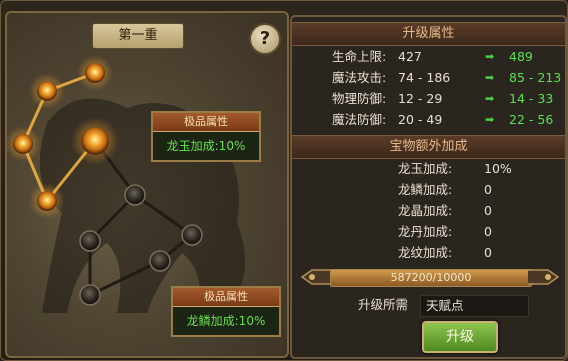  I want to click on bonus-label: 龙丹加成:, so click(425, 231).